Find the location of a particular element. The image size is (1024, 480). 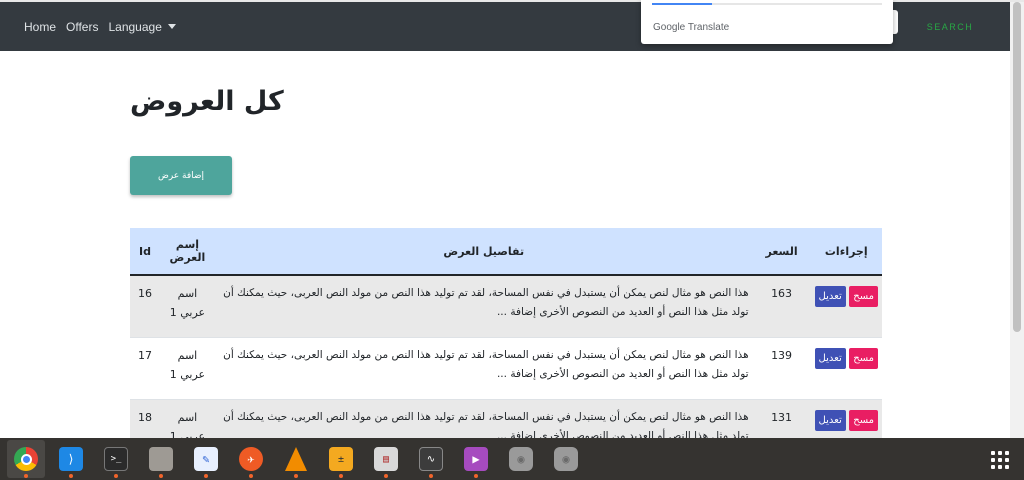

caret-down-icon is located at coordinates (171, 26).